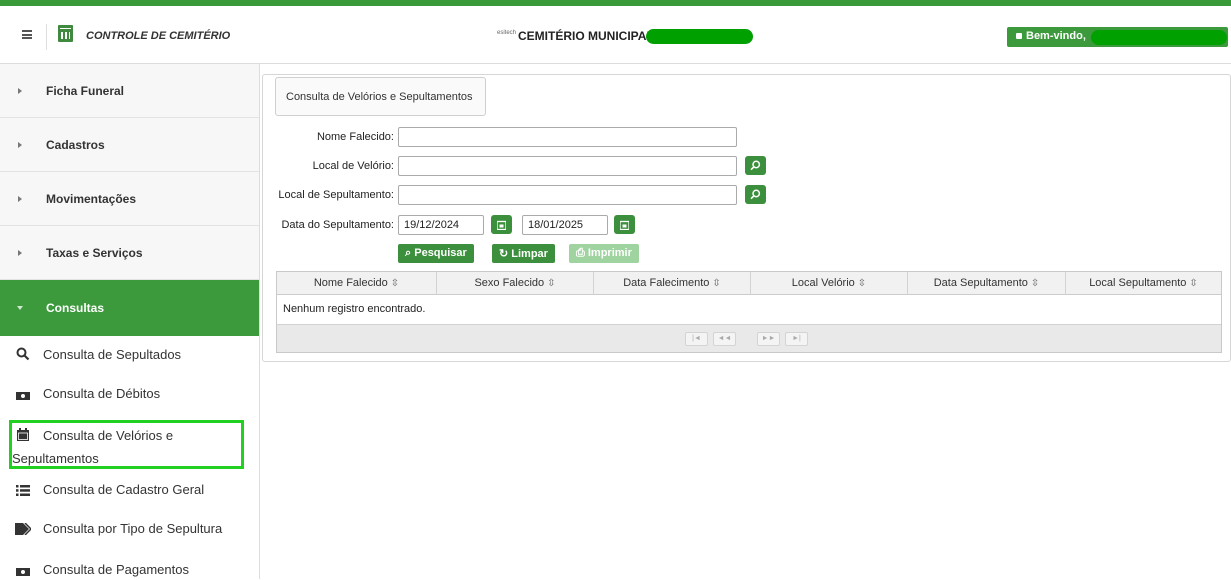  What do you see at coordinates (672, 283) in the screenshot?
I see `column-header-data-falecimento: Data Falecimento ⇳` at bounding box center [672, 283].